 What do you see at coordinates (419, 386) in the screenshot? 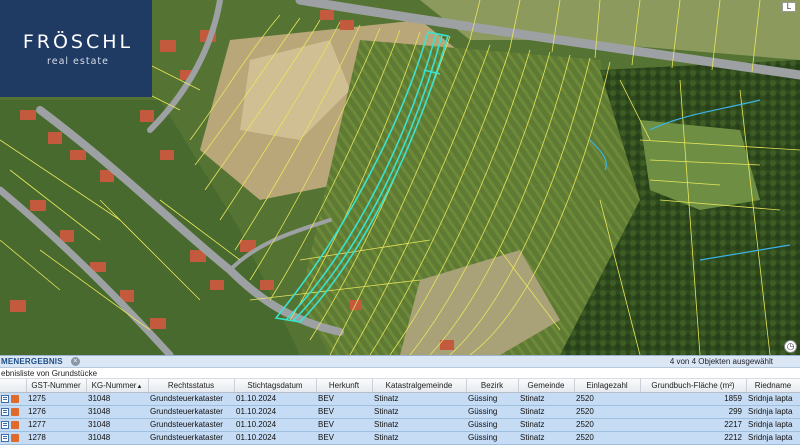
I see `col-katastralgemeinde: Katastralgemeinde` at bounding box center [419, 386].